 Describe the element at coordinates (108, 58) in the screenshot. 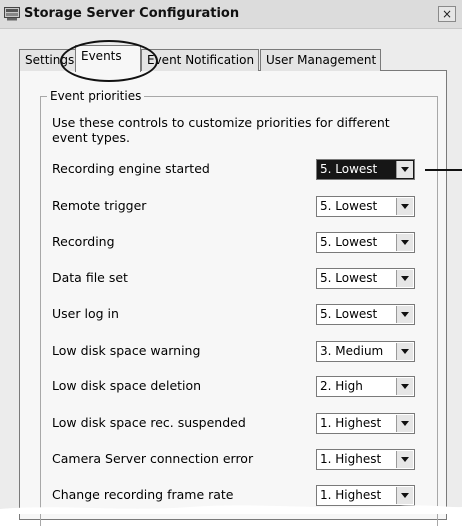

I see `tab-events: Events` at that location.